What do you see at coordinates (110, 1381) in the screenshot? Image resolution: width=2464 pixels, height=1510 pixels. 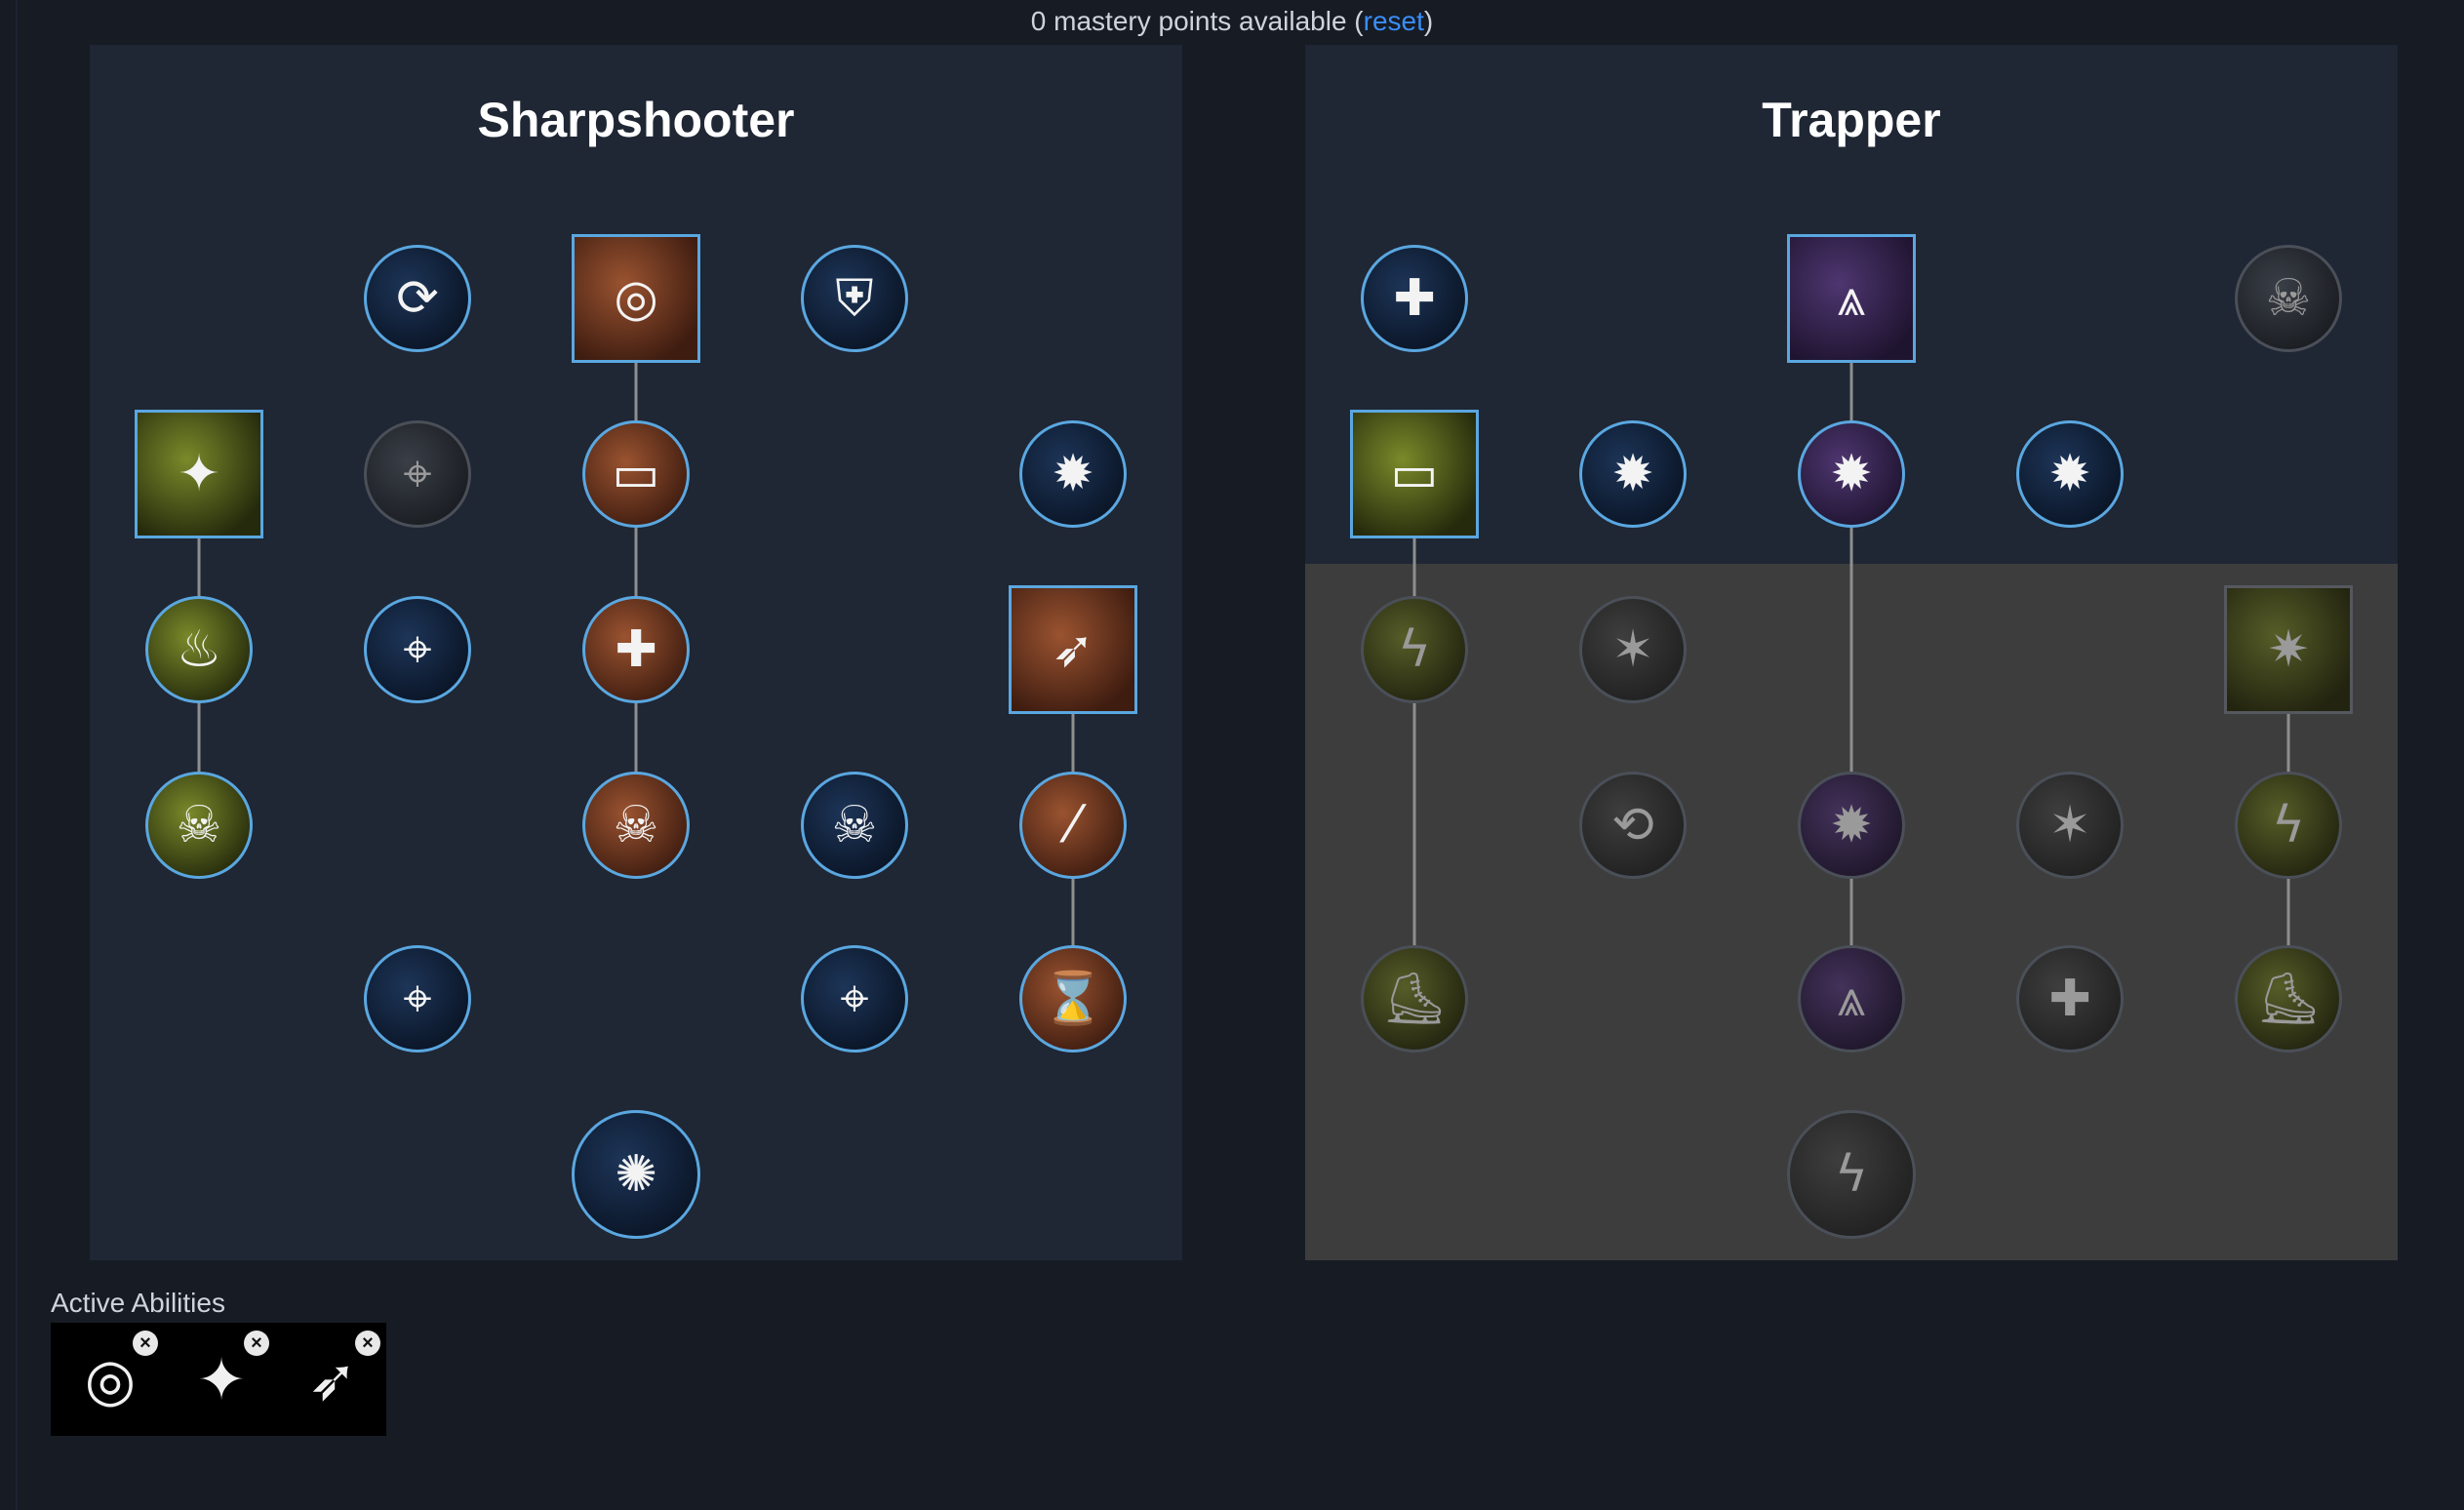 I see `active-ability-slot: ◎ ×` at bounding box center [110, 1381].